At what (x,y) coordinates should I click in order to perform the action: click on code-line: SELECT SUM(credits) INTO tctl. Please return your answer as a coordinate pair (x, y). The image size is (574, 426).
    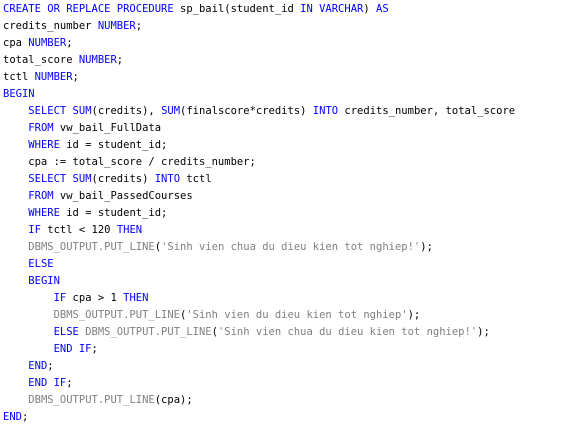
    Looking at the image, I should click on (107, 179).